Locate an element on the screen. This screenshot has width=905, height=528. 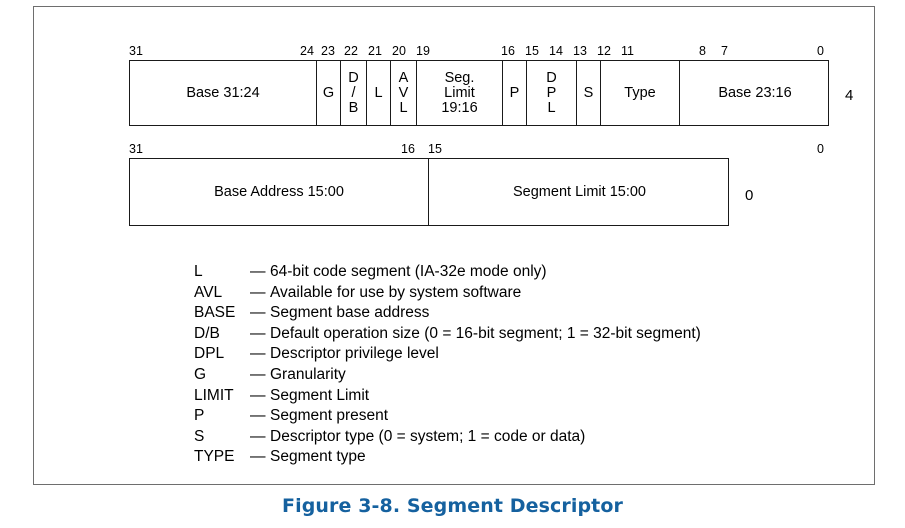
field-line: Limit is located at coordinates (459, 92).